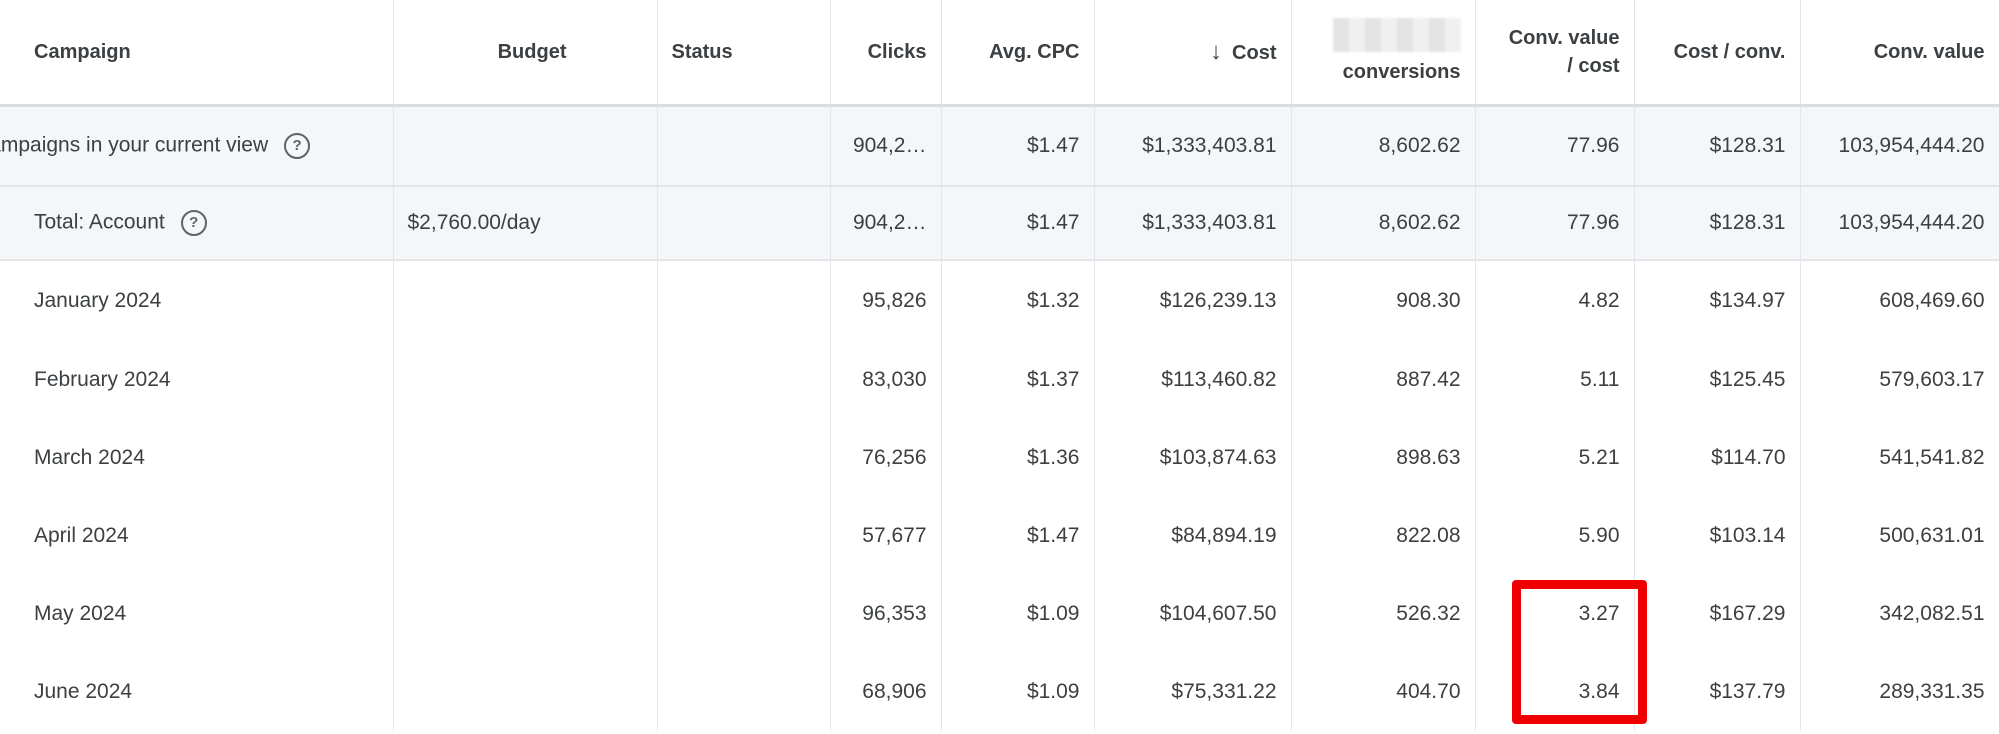  Describe the element at coordinates (1899, 458) in the screenshot. I see `conv-value-cell: 541,541.82` at that location.